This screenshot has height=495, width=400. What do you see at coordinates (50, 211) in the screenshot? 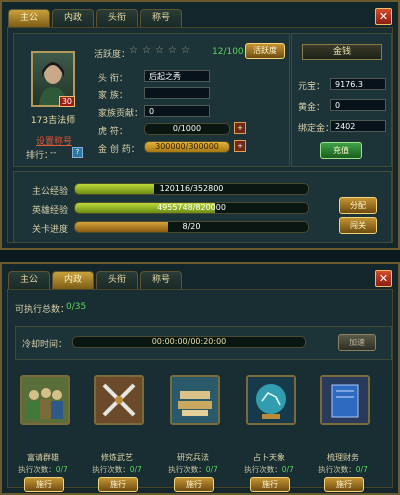
I see `hero-exp-label: 英雄经验` at bounding box center [50, 211].